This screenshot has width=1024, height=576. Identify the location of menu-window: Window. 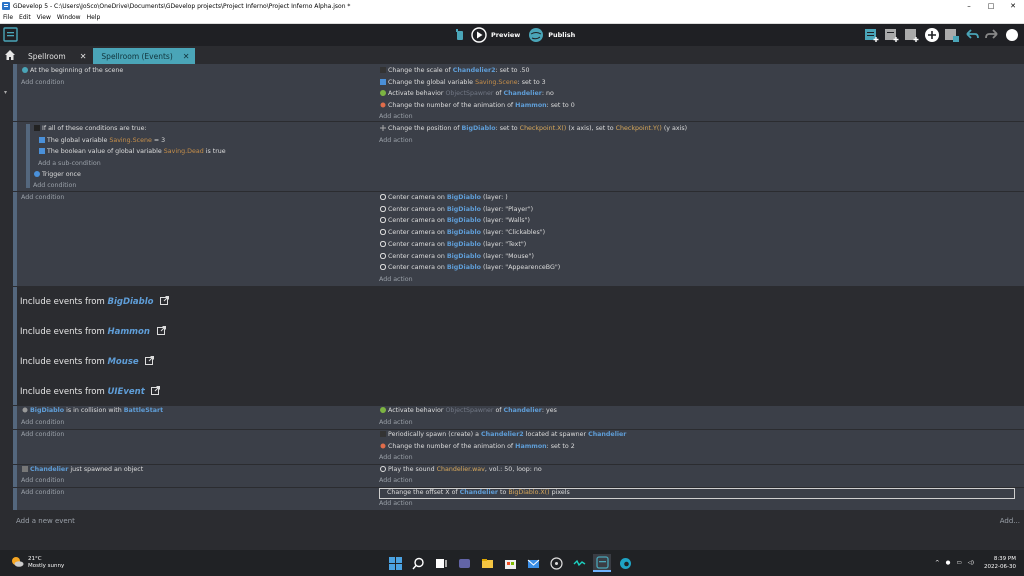
(69, 17).